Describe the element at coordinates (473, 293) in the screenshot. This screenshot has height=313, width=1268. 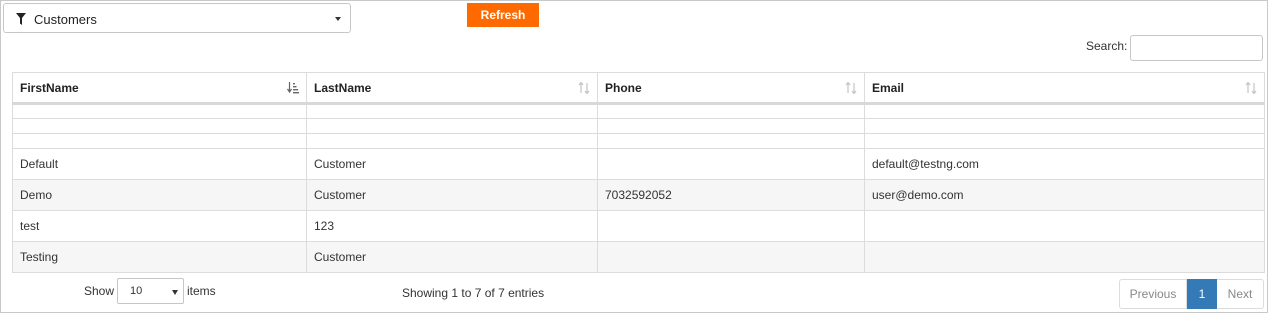
I see `entries-info: Showing 1 to 7 of 7 entries` at that location.